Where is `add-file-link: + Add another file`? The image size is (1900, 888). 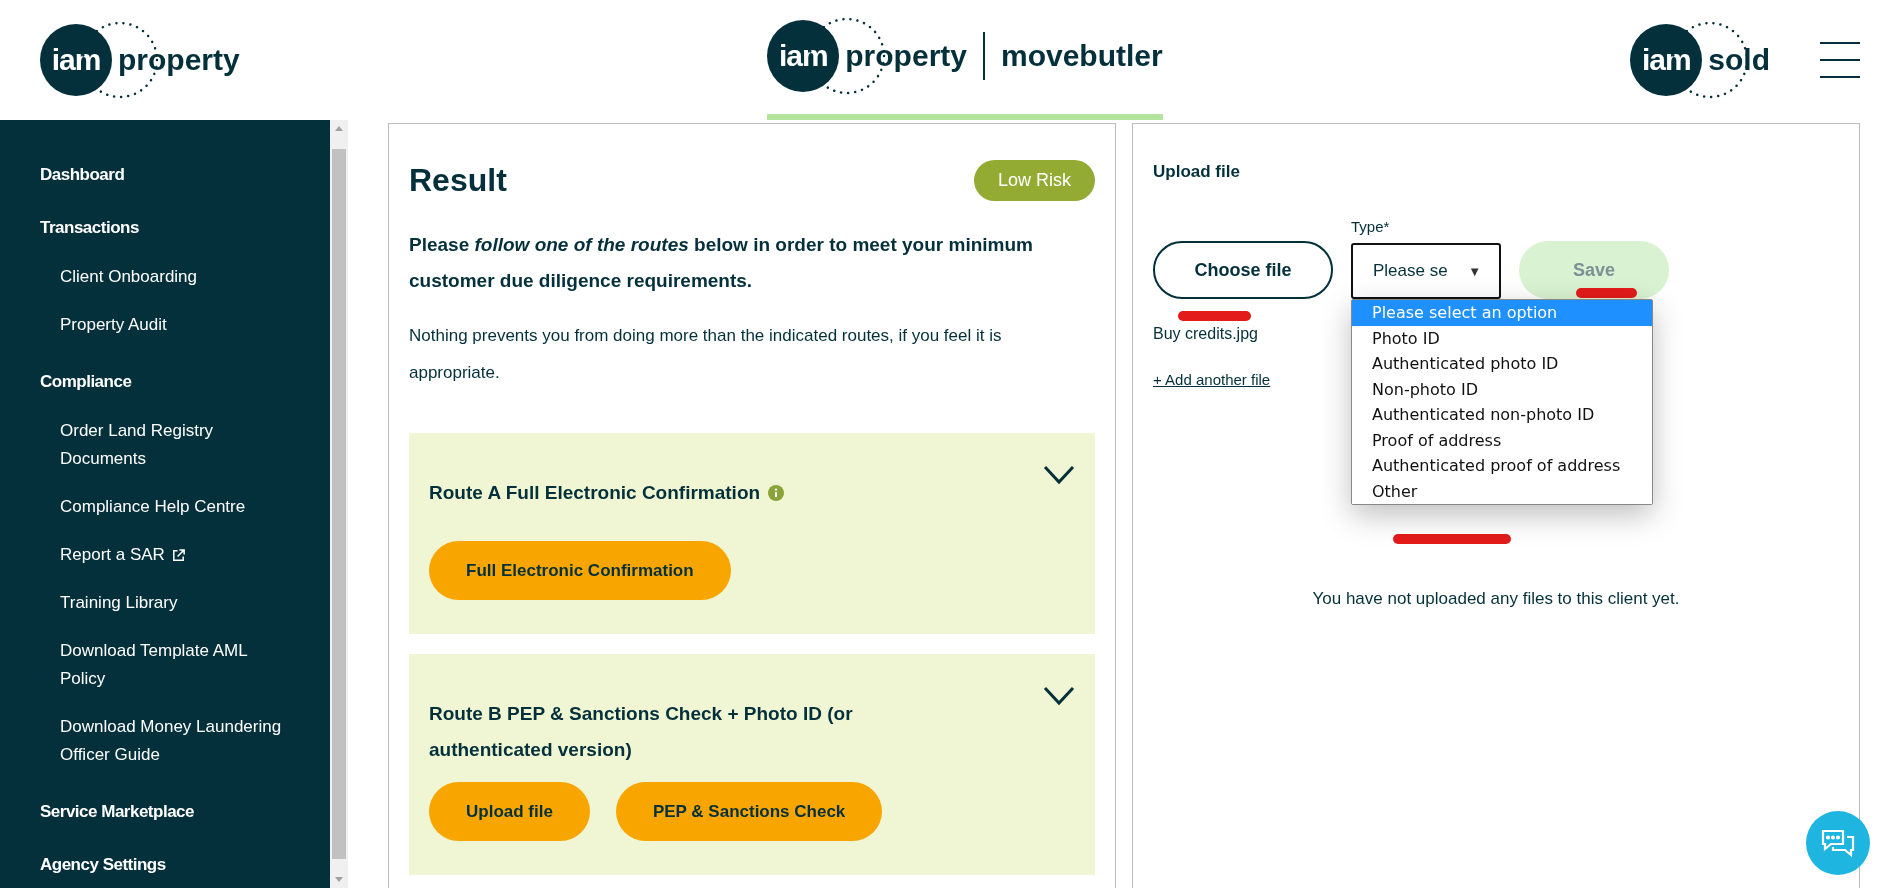
add-file-link: + Add another file is located at coordinates (1212, 379).